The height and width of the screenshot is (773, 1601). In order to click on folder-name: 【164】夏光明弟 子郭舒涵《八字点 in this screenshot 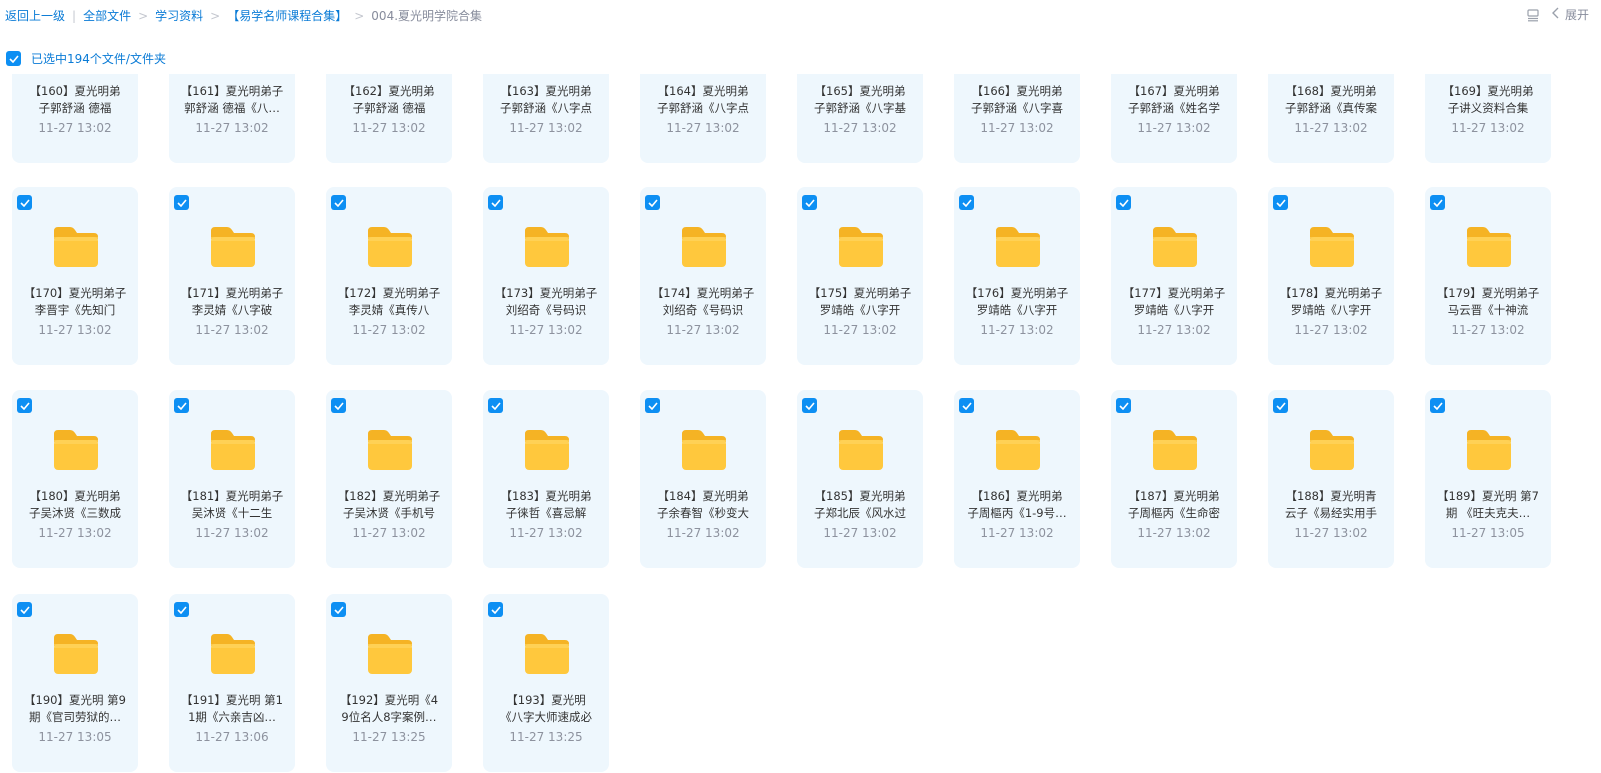, I will do `click(703, 100)`.